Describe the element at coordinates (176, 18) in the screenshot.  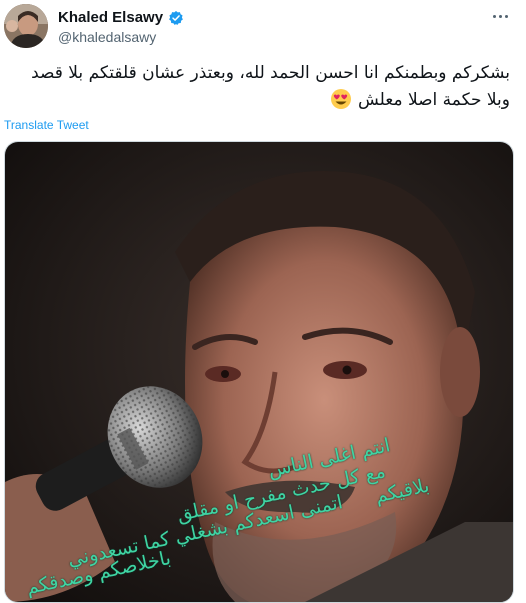
I see `verified-badge-icon` at that location.